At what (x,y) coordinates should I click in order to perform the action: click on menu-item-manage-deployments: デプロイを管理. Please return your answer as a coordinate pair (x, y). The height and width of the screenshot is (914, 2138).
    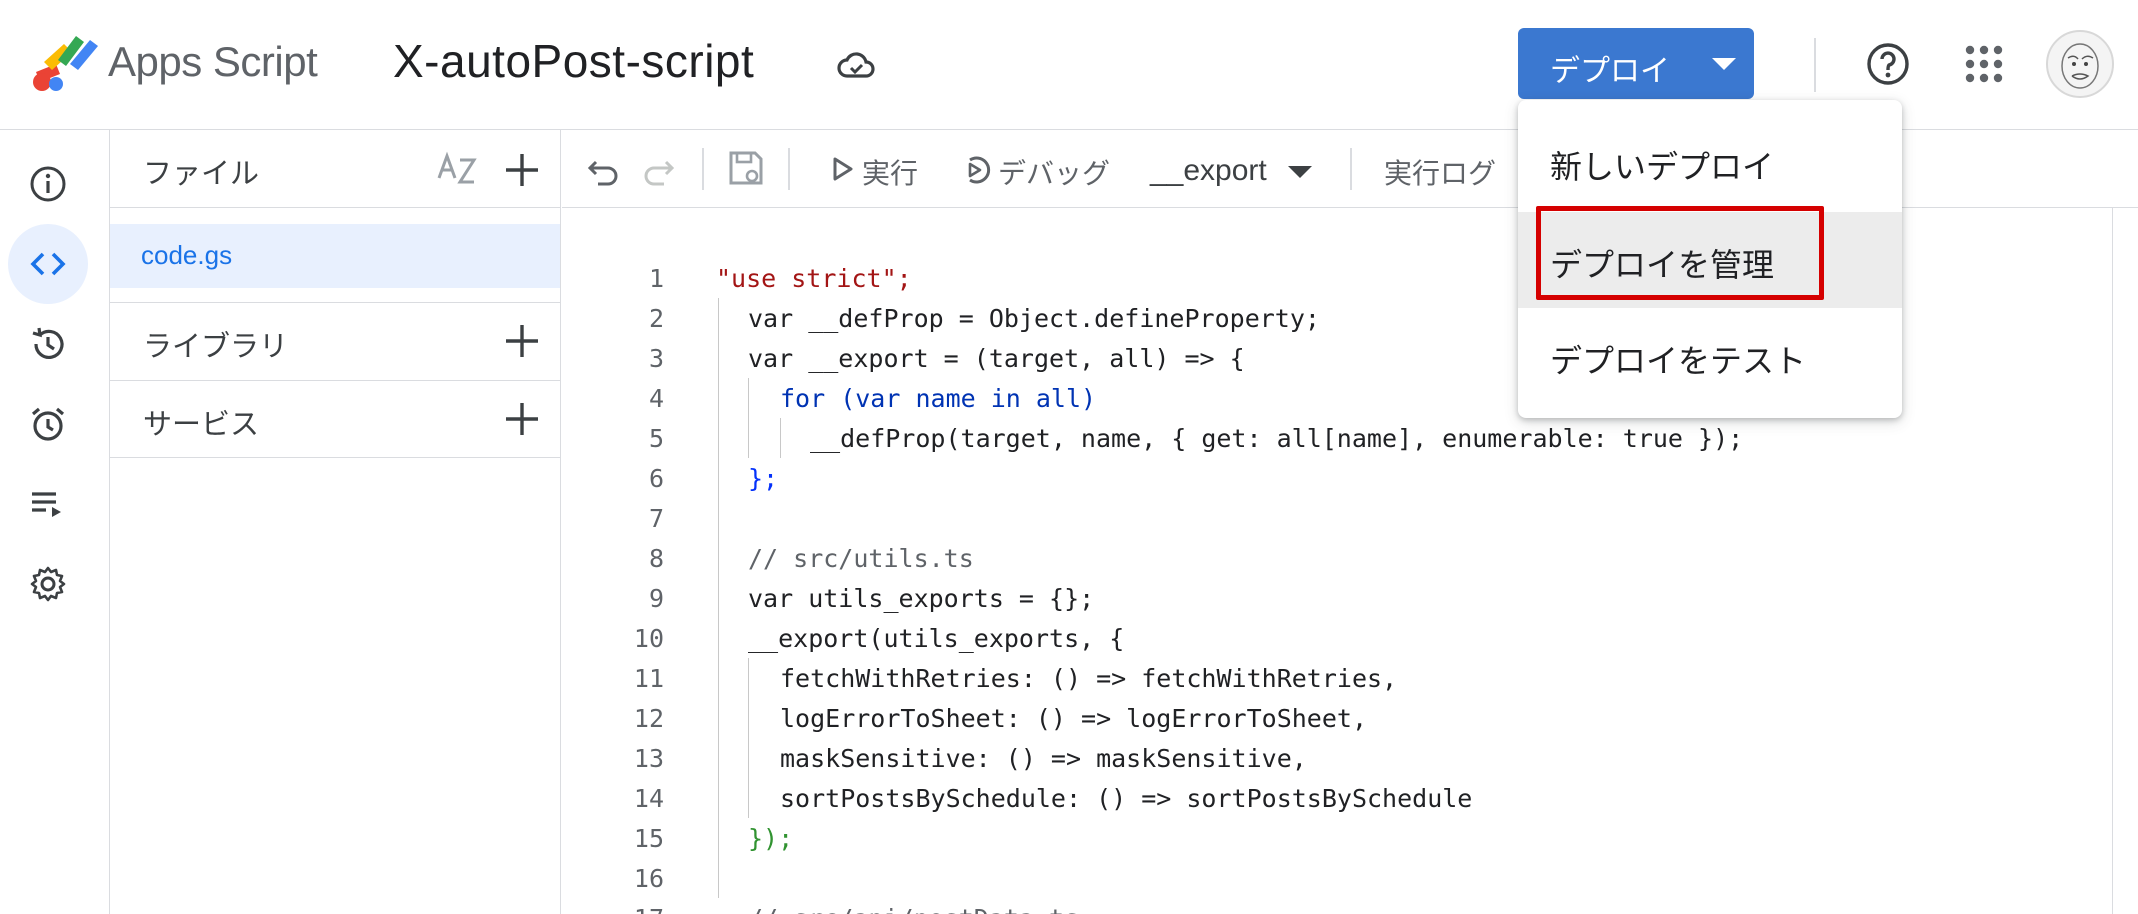
    Looking at the image, I should click on (1710, 260).